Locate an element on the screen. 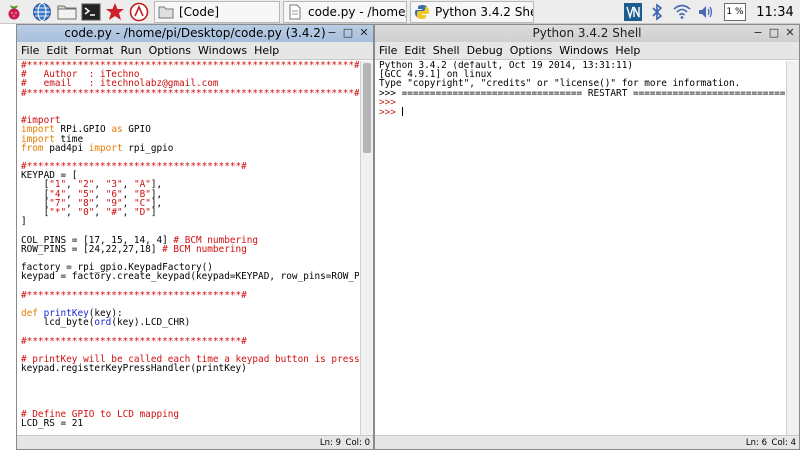 The width and height of the screenshot is (800, 450). code-token: # BCM numbering is located at coordinates (204, 249).